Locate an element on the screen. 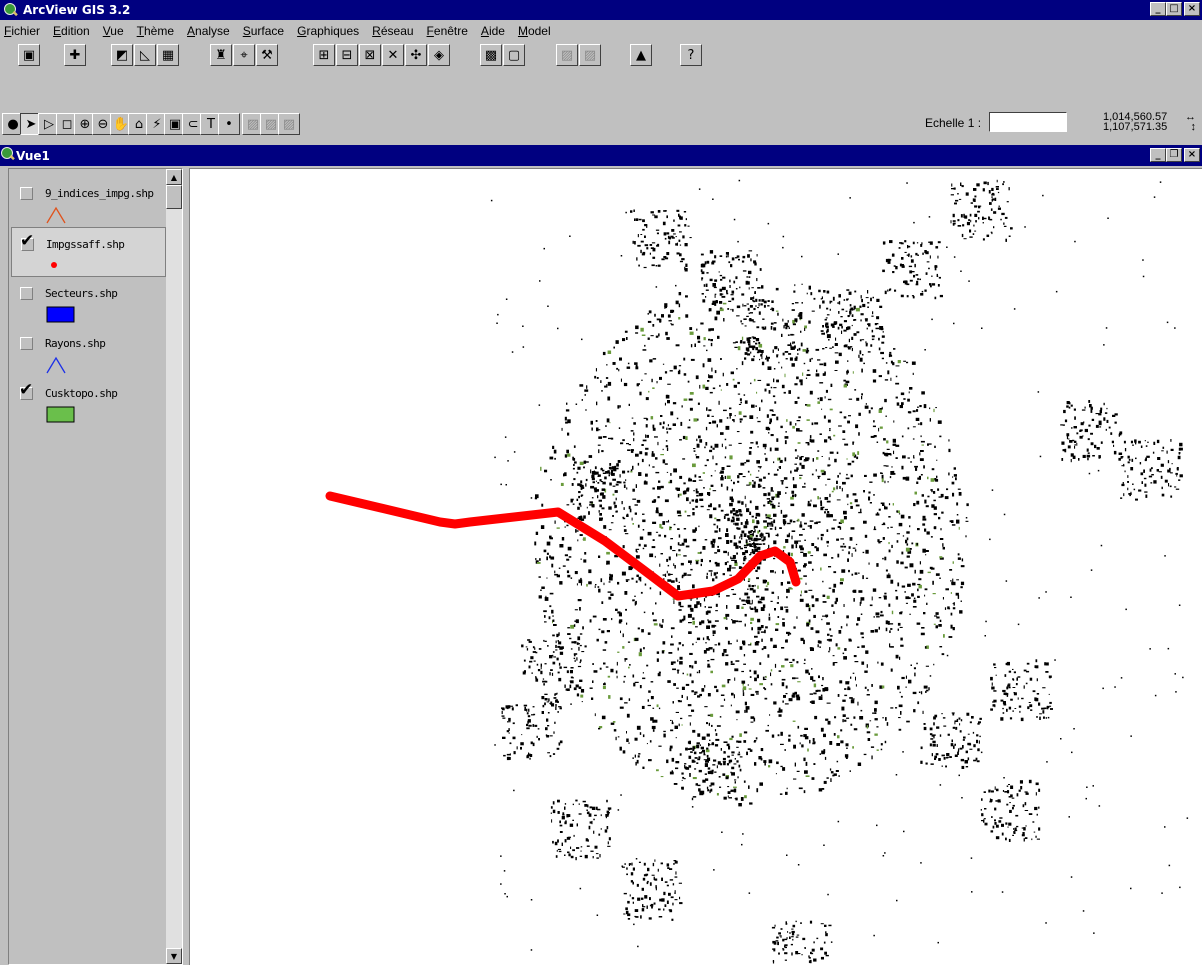 The width and height of the screenshot is (1202, 965). view-restore-button: ❐ is located at coordinates (1174, 155).